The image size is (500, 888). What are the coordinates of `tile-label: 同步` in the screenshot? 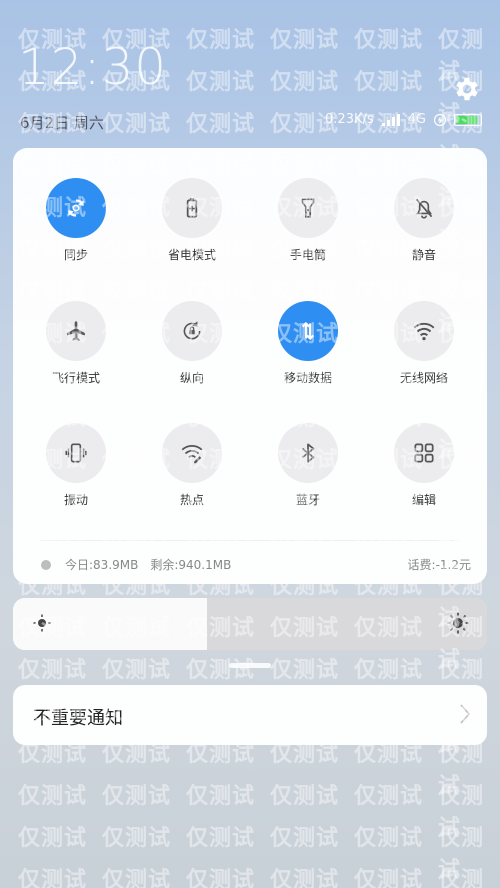 It's located at (75, 255).